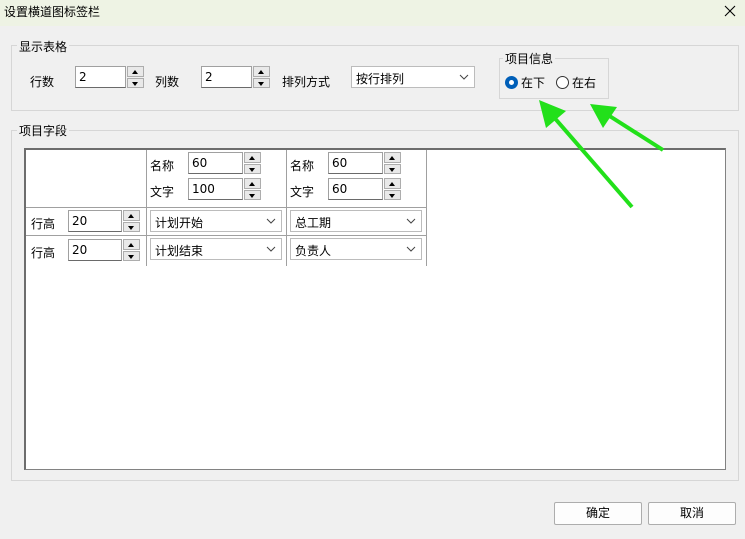 The image size is (745, 539). I want to click on row1-height-input: 20, so click(95, 221).